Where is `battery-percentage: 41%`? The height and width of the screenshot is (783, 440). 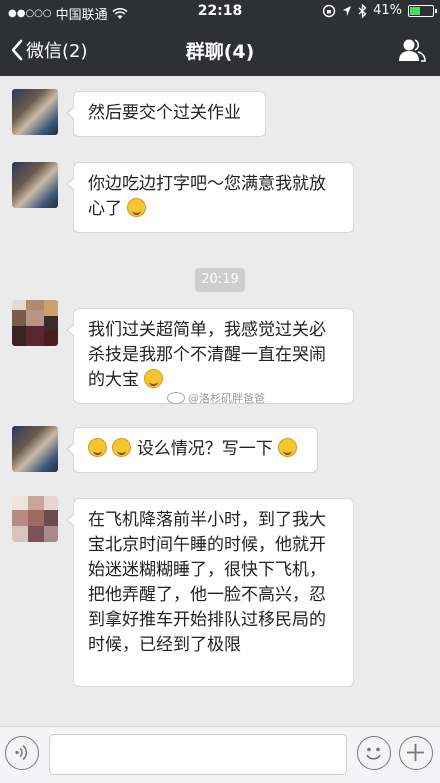
battery-percentage: 41% is located at coordinates (387, 10).